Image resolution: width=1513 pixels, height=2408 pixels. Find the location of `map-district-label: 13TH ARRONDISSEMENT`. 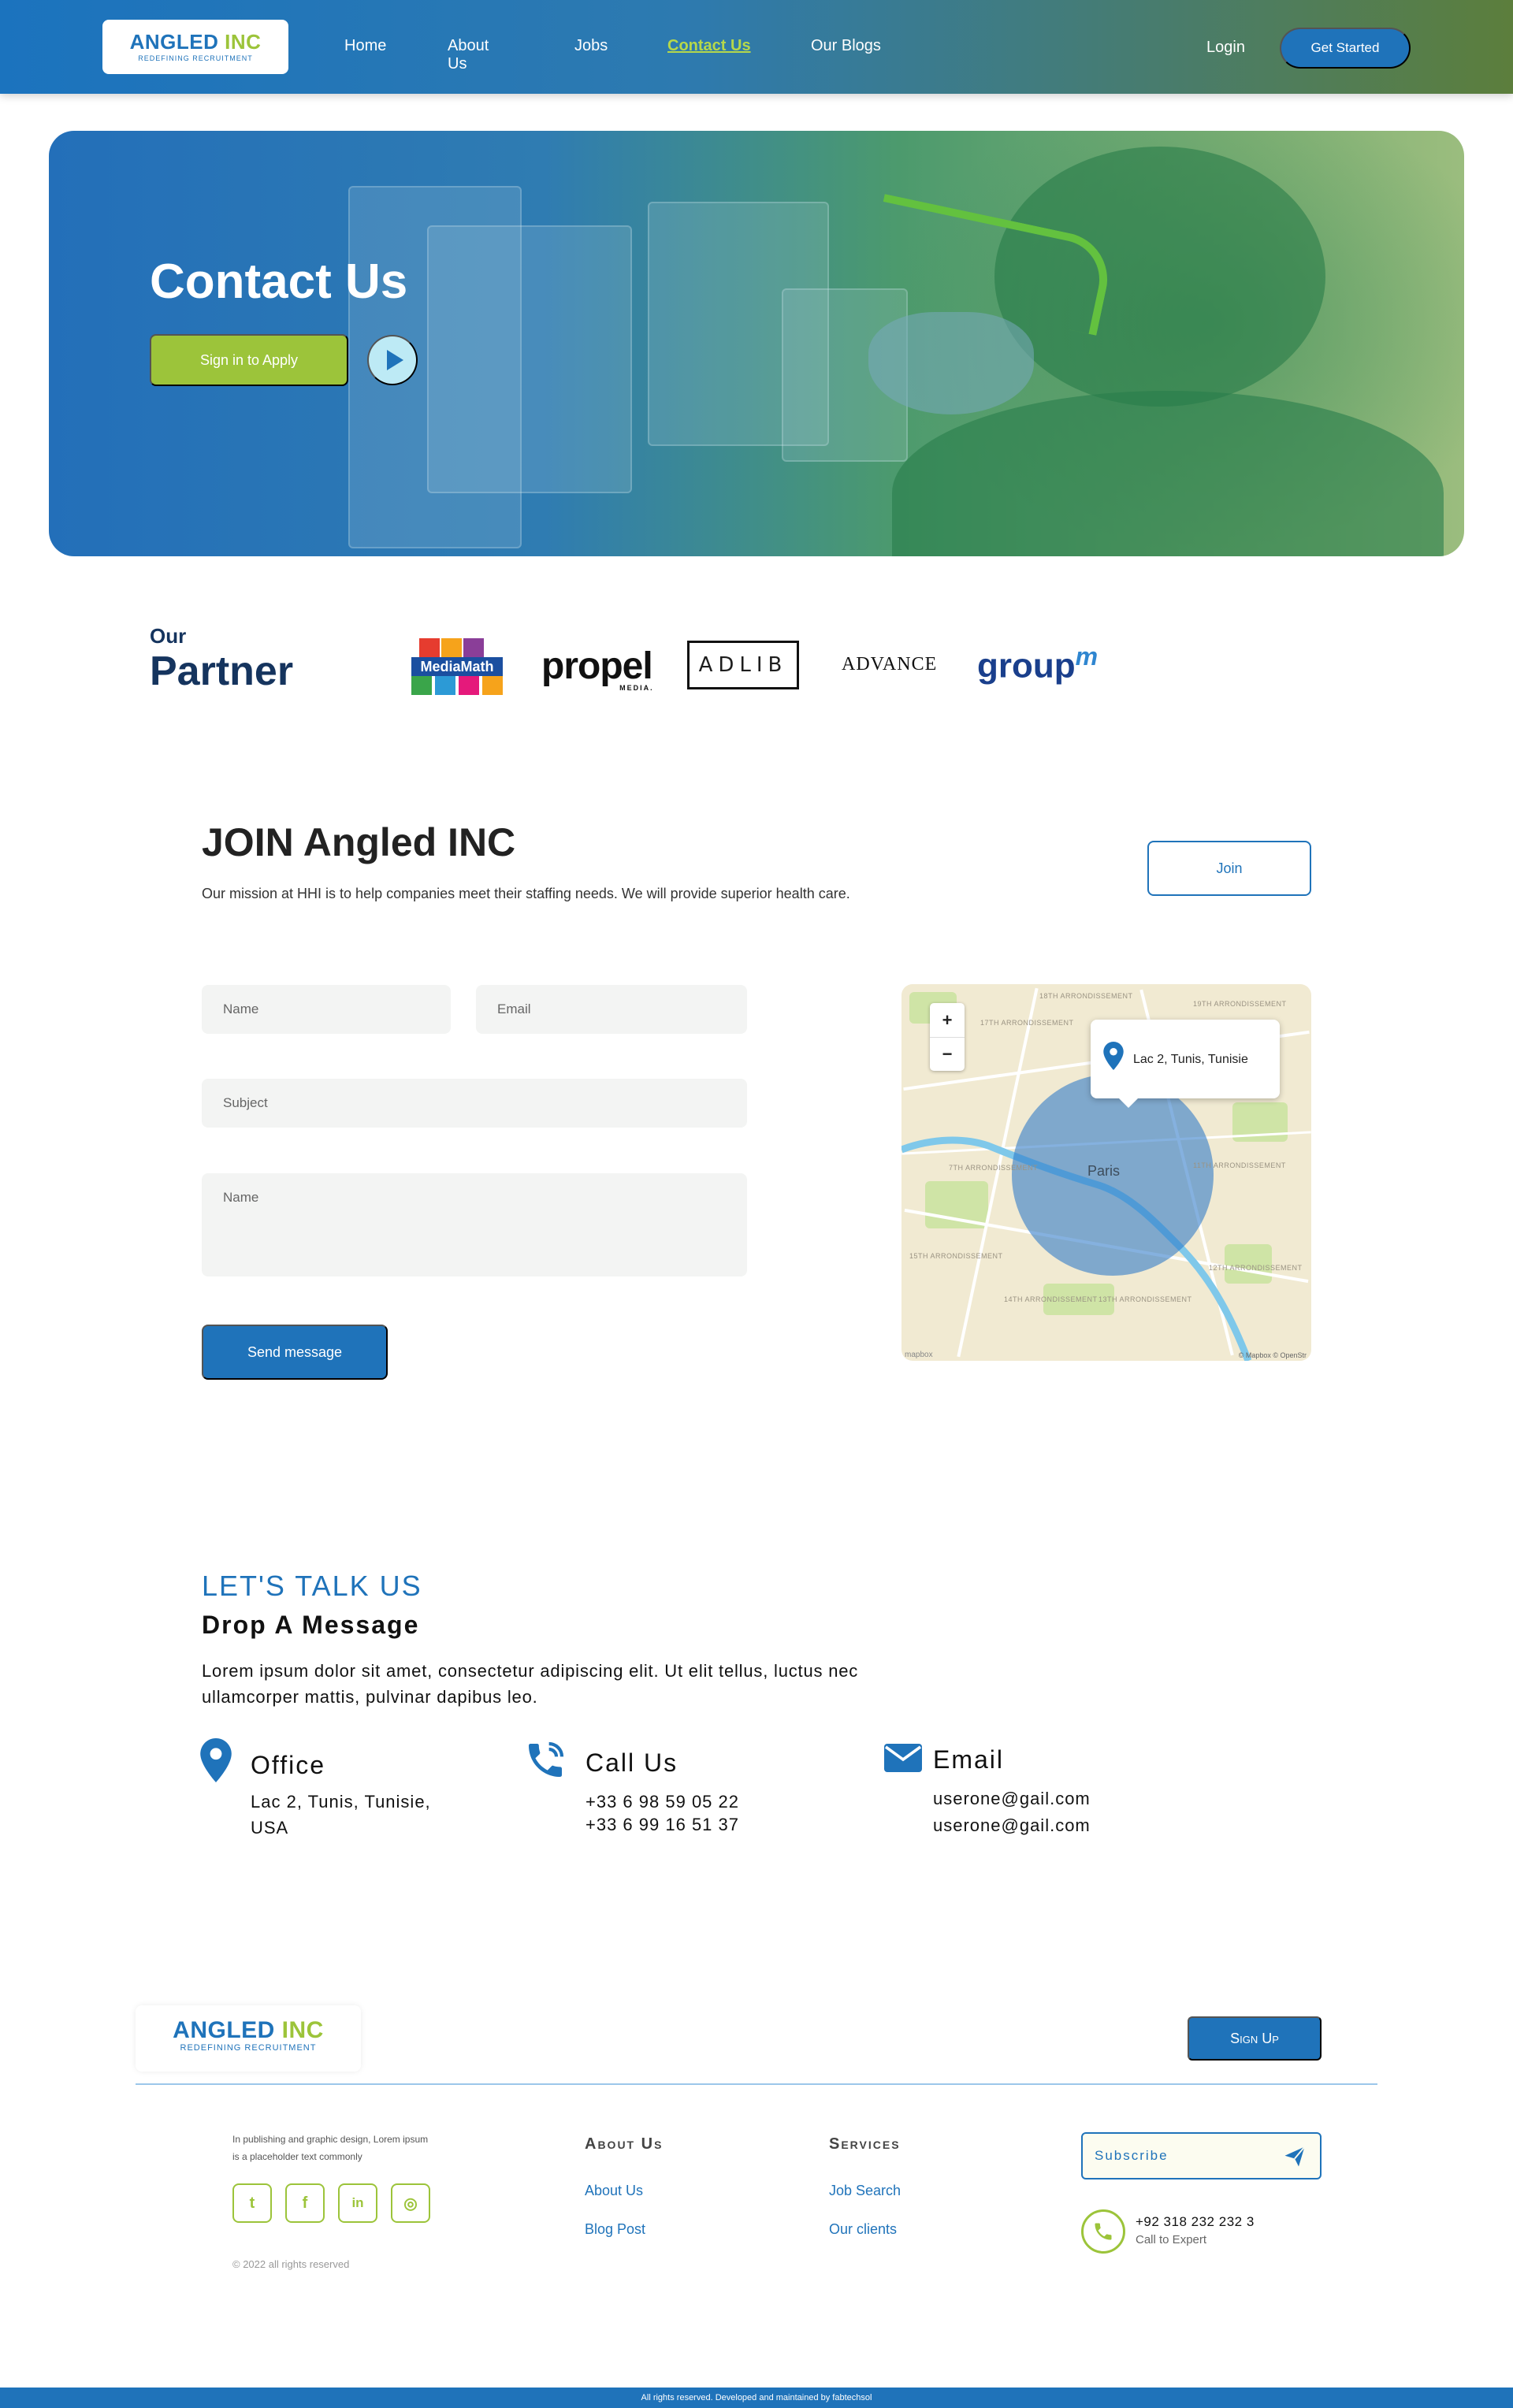

map-district-label: 13TH ARRONDISSEMENT is located at coordinates (1145, 1299).